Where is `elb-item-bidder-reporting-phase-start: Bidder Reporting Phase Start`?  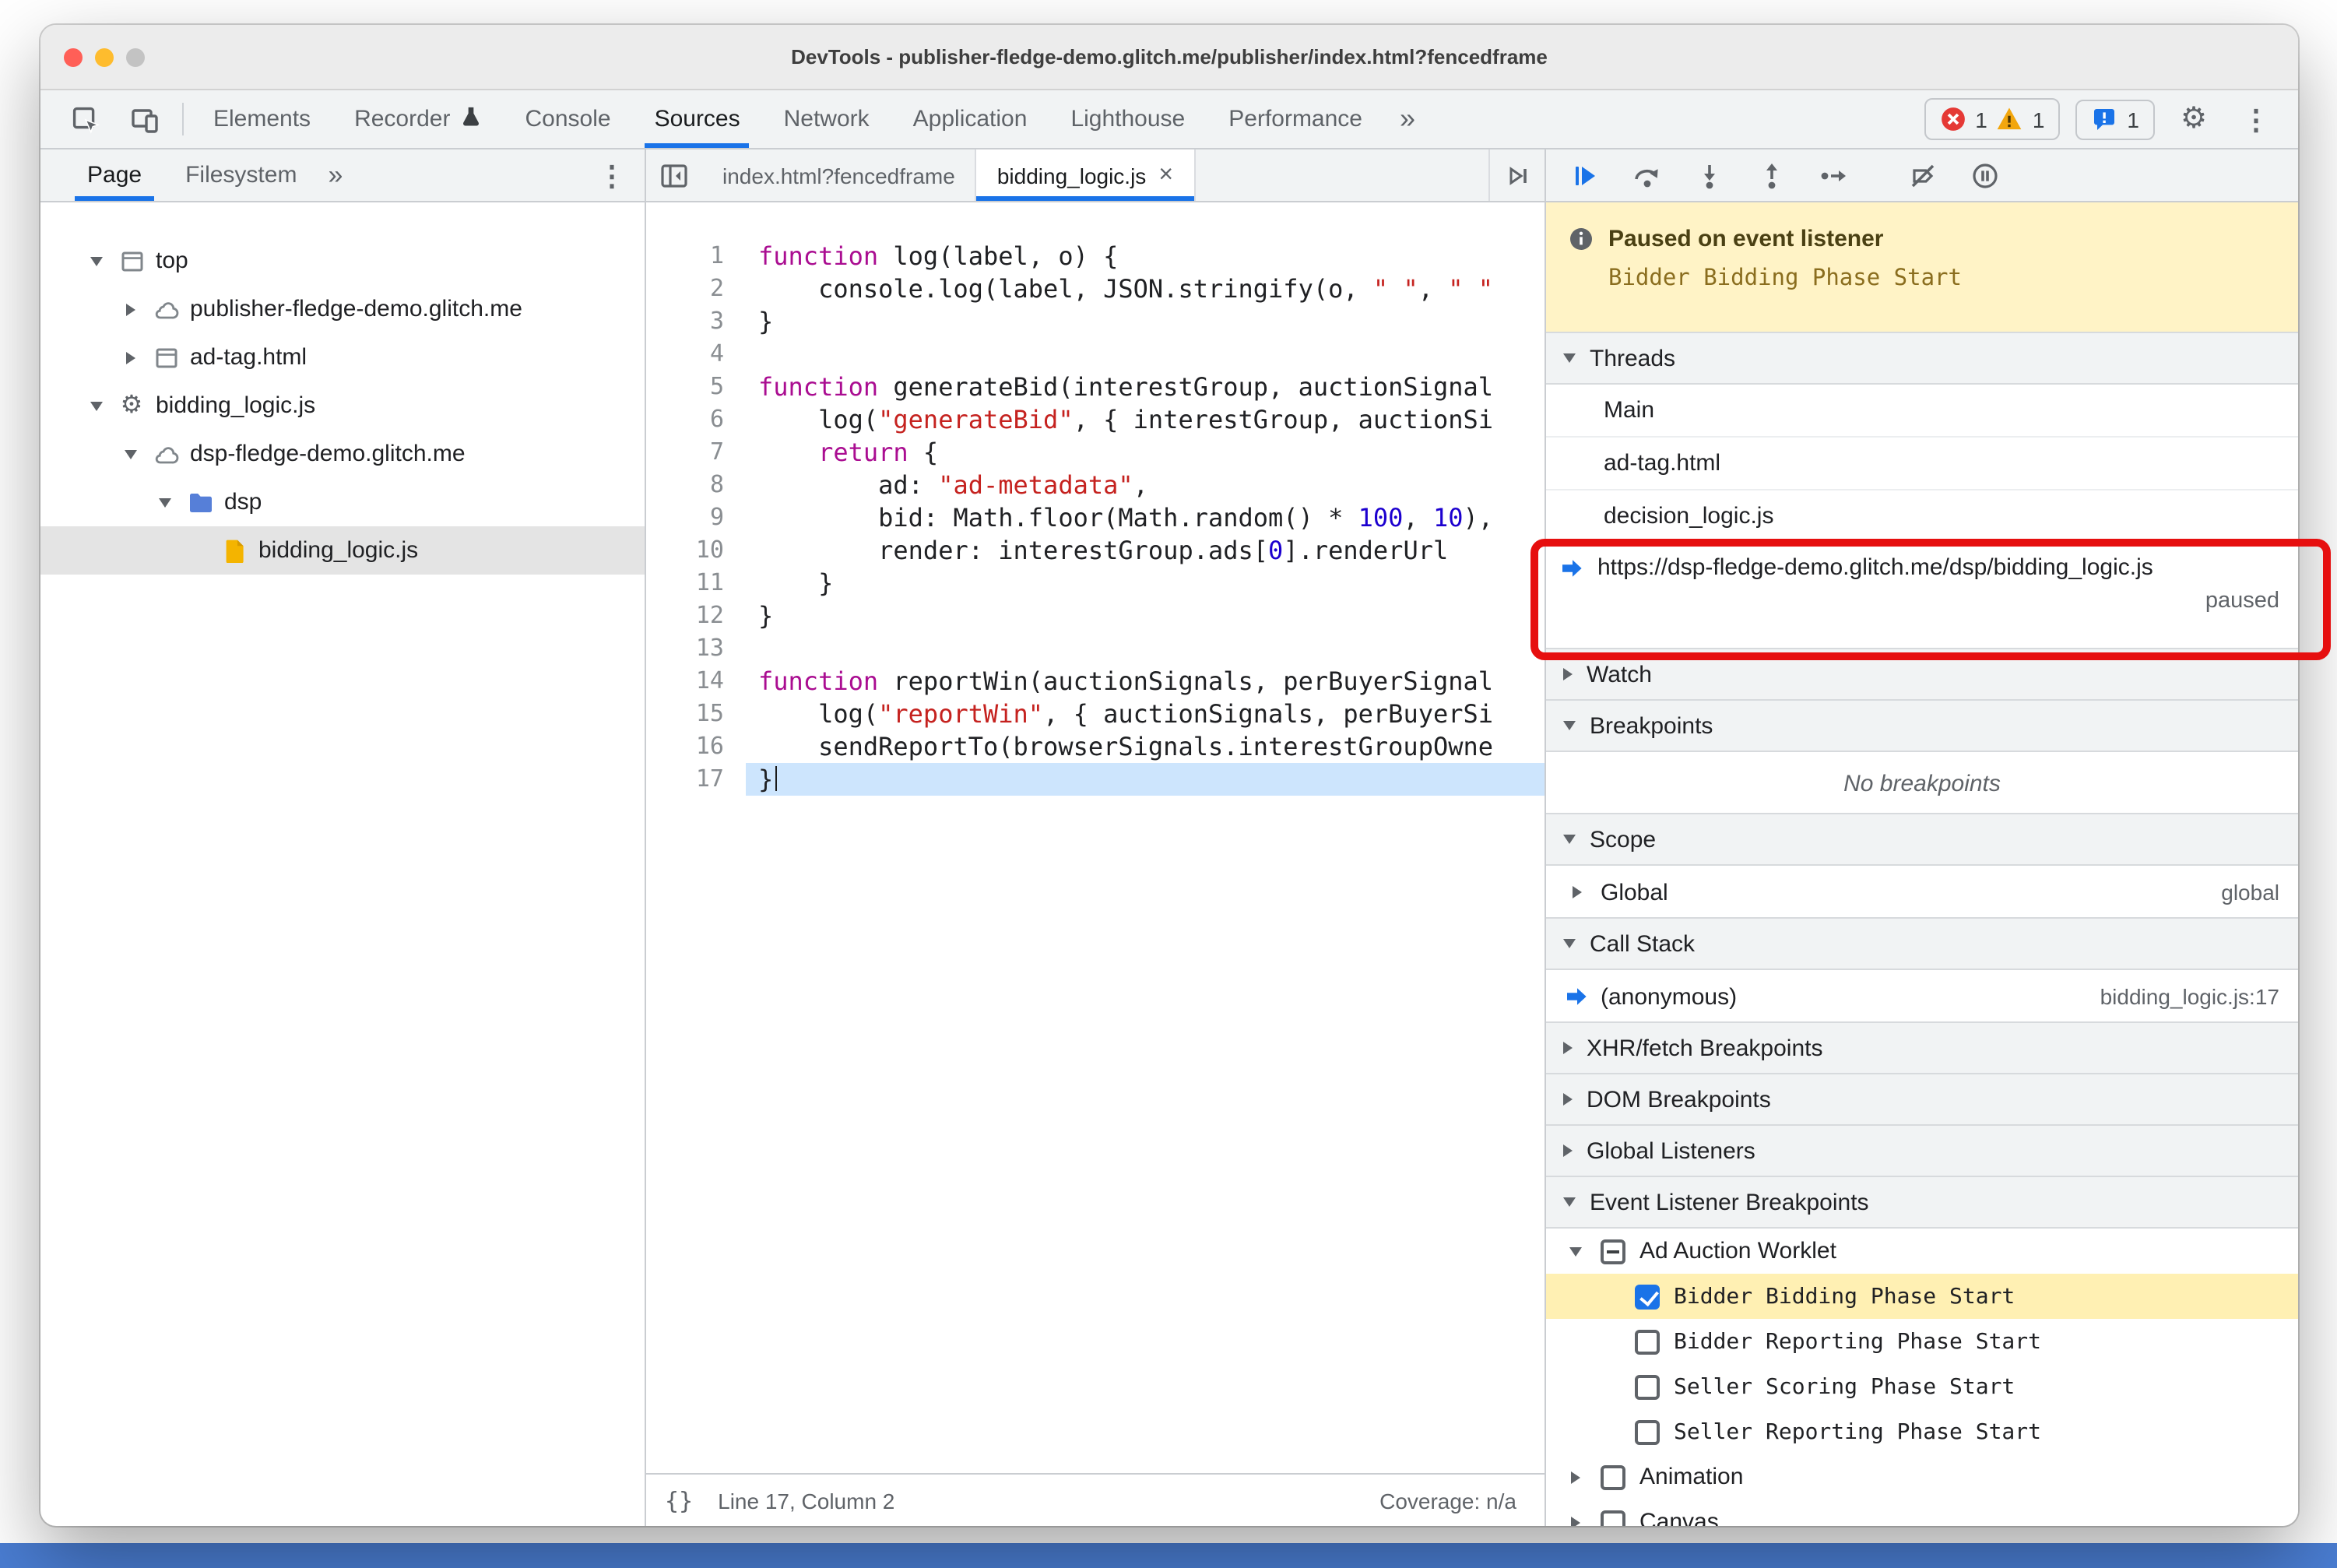 elb-item-bidder-reporting-phase-start: Bidder Reporting Phase Start is located at coordinates (1922, 1341).